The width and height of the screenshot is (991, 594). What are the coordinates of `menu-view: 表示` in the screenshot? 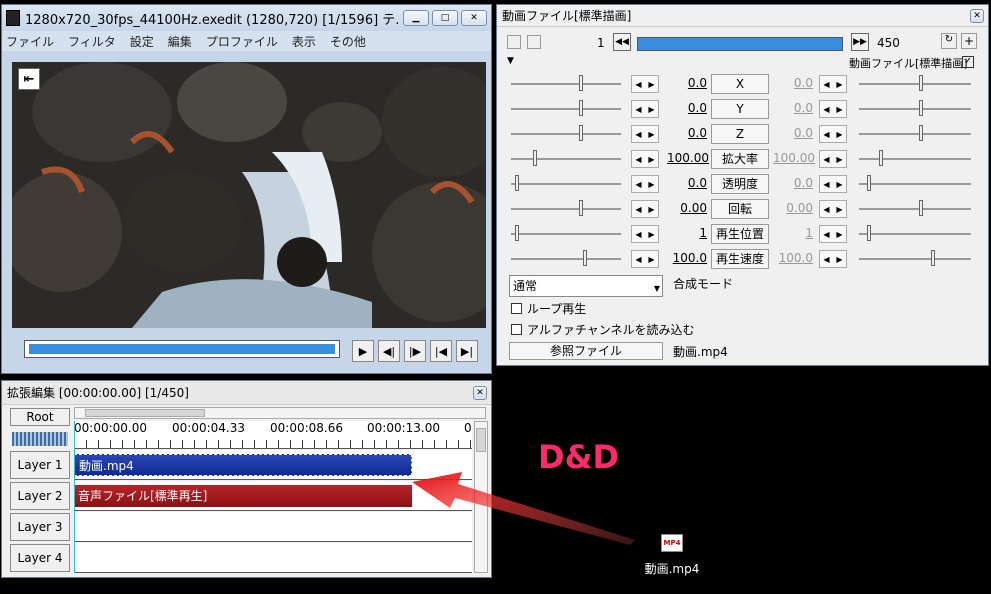 It's located at (304, 41).